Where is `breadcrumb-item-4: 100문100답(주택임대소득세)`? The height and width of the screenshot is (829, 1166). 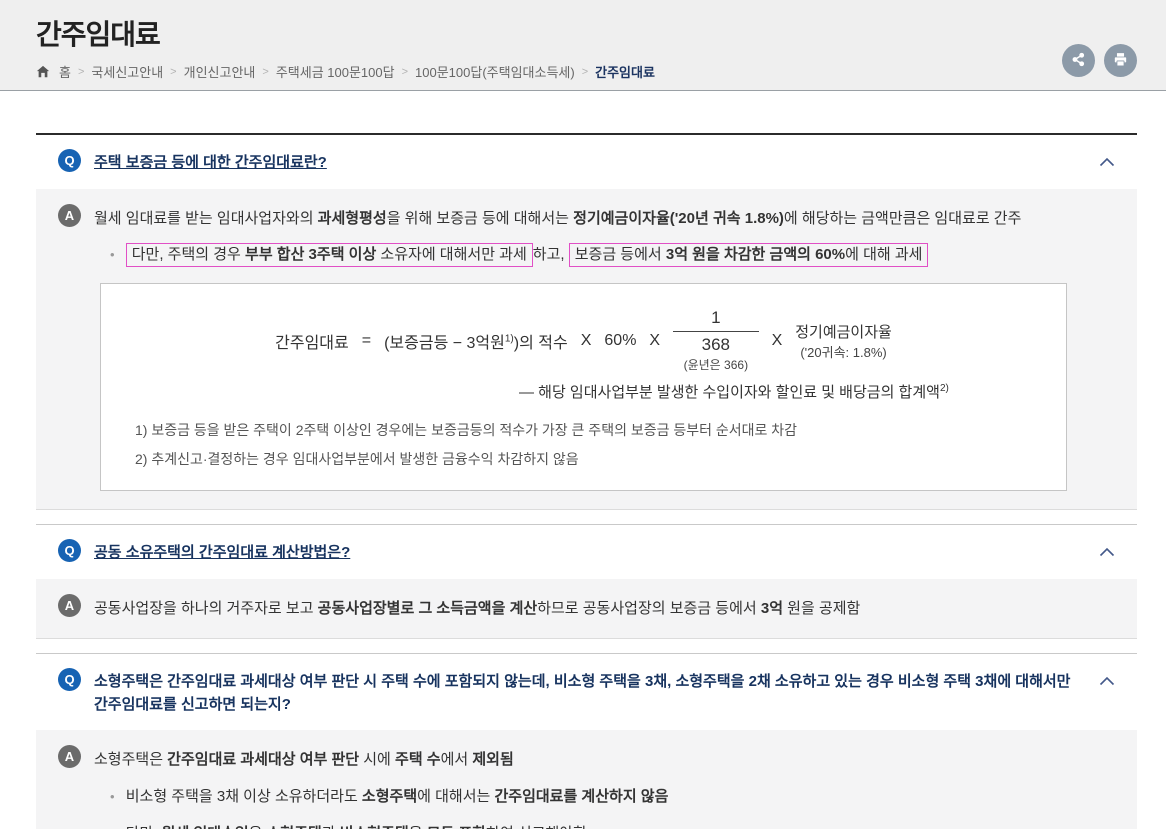
breadcrumb-item-4: 100문100답(주택임대소득세) is located at coordinates (495, 71).